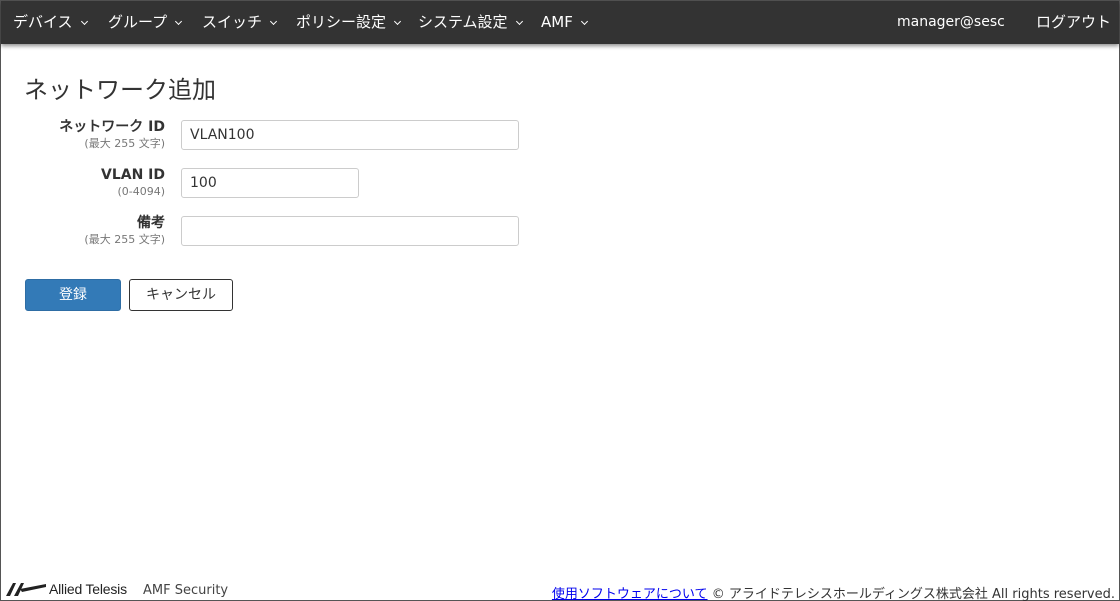 The height and width of the screenshot is (601, 1120). I want to click on note-label: 備考, so click(151, 223).